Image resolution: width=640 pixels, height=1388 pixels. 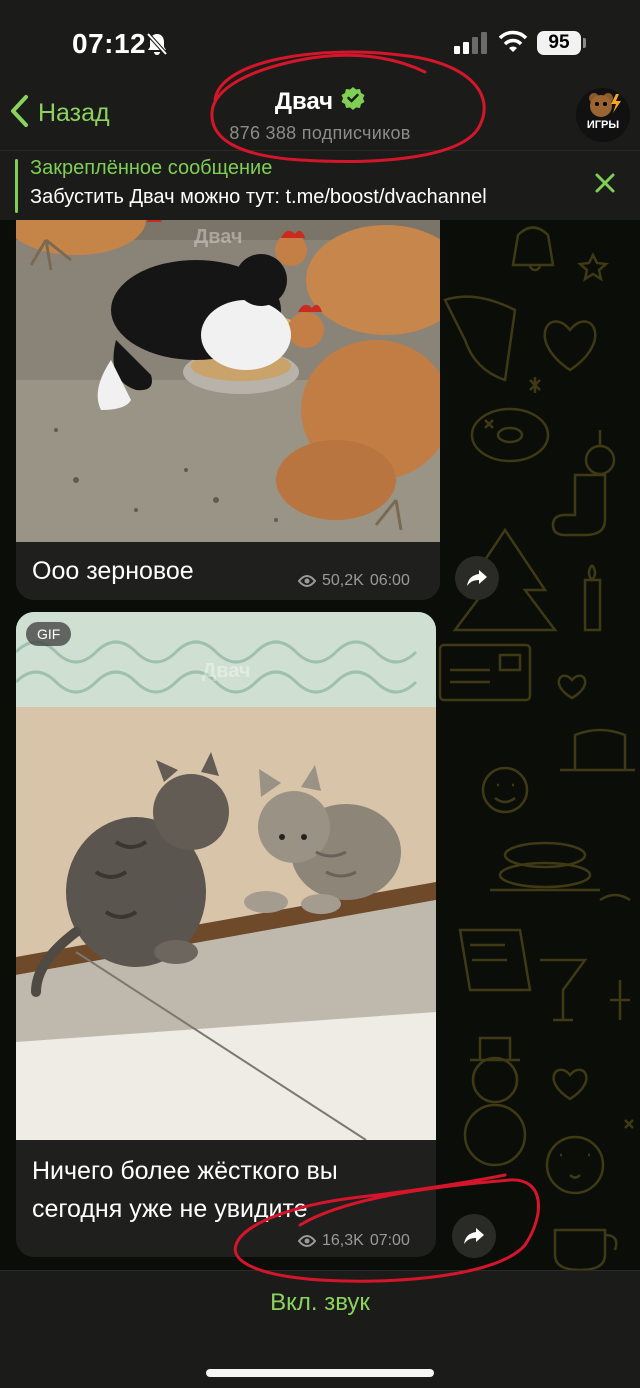 What do you see at coordinates (226, 671) in the screenshot?
I see `gif-watermark: Двач` at bounding box center [226, 671].